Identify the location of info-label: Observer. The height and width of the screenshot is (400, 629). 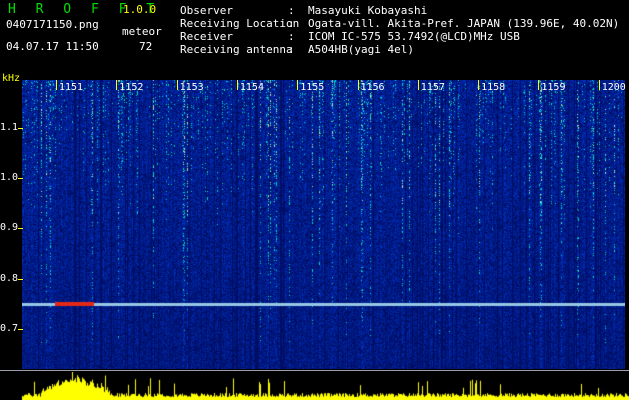
(206, 10).